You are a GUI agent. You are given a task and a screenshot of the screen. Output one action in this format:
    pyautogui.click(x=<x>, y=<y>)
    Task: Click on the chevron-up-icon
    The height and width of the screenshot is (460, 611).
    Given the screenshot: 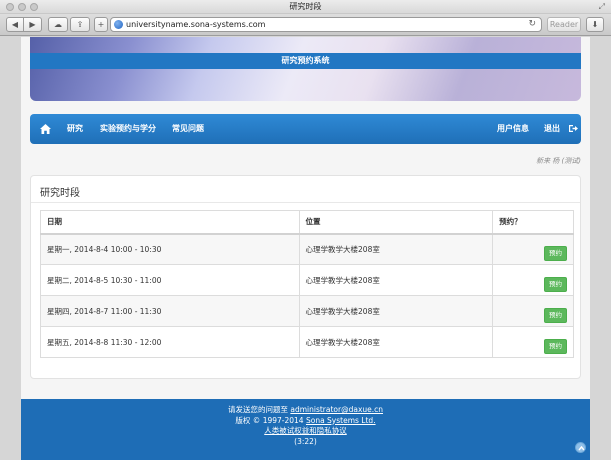 What is the action you would take?
    pyautogui.click(x=581, y=448)
    